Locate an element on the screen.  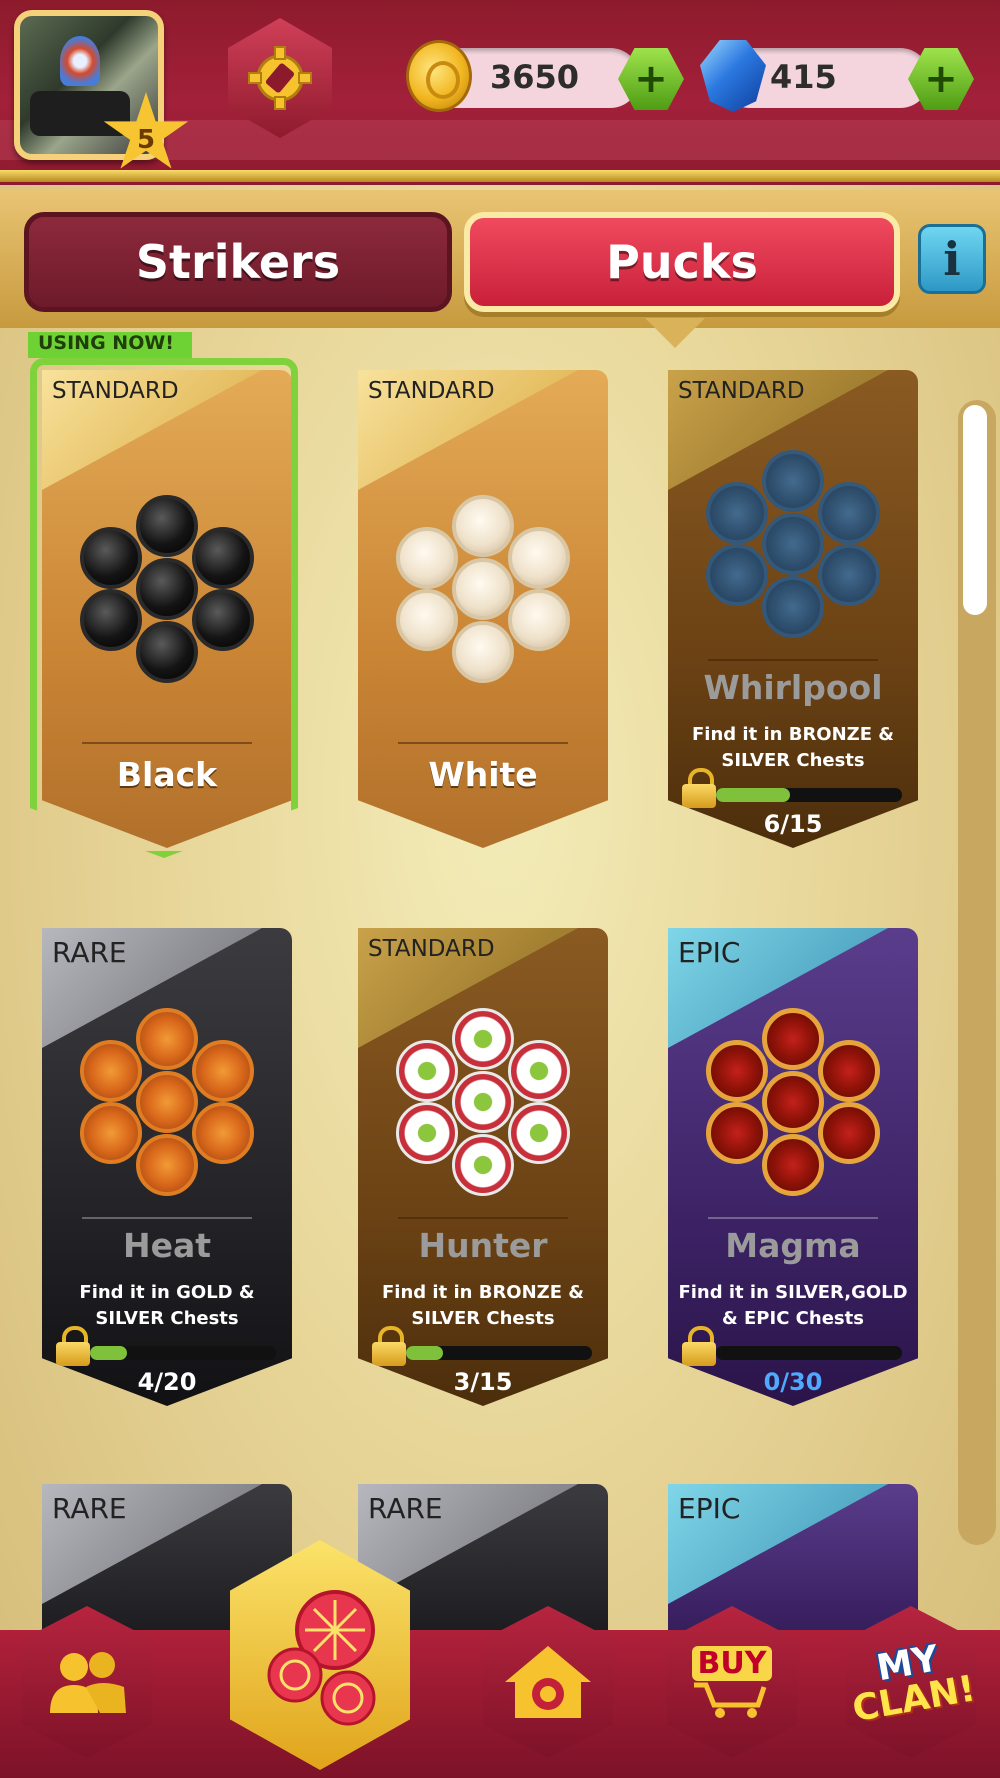
card-unlock-description: Find it in SILVER,GOLD & EPIC Chests is located at coordinates (793, 1305).